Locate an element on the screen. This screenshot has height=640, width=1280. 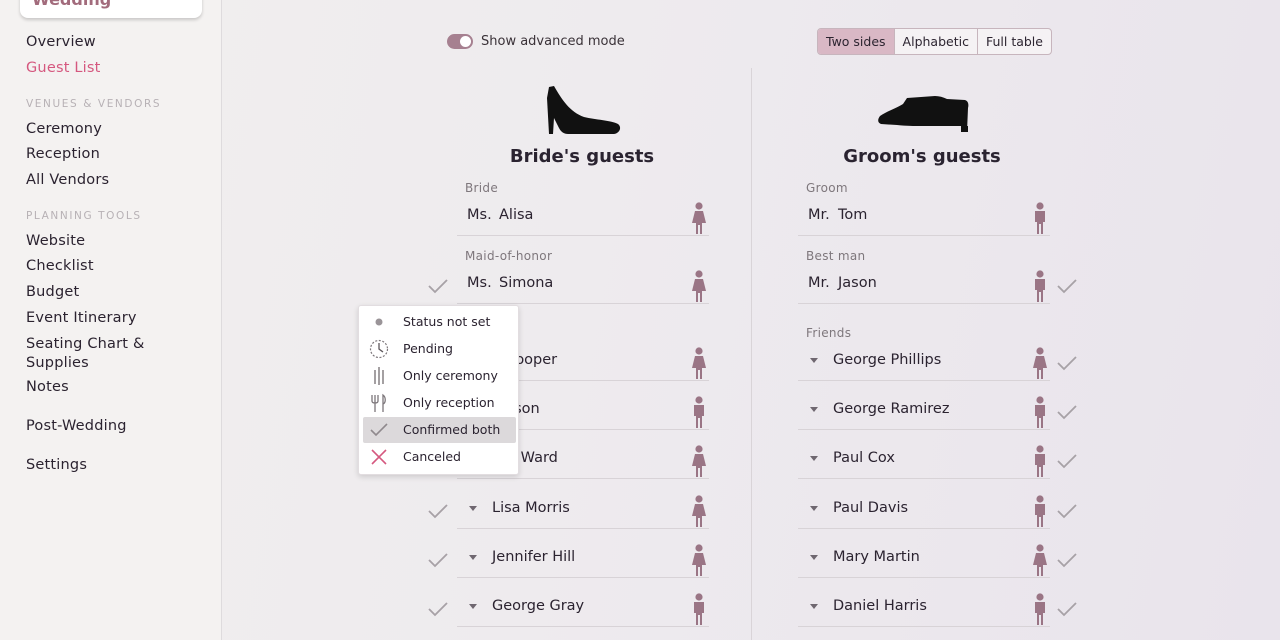
guest-name: George Gray is located at coordinates (538, 606).